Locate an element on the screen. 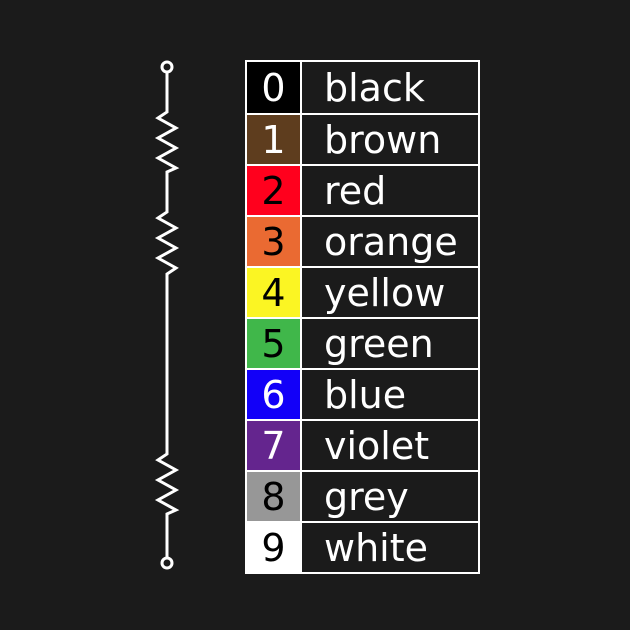 The width and height of the screenshot is (630, 630). color-row-white: 9 white is located at coordinates (362, 546).